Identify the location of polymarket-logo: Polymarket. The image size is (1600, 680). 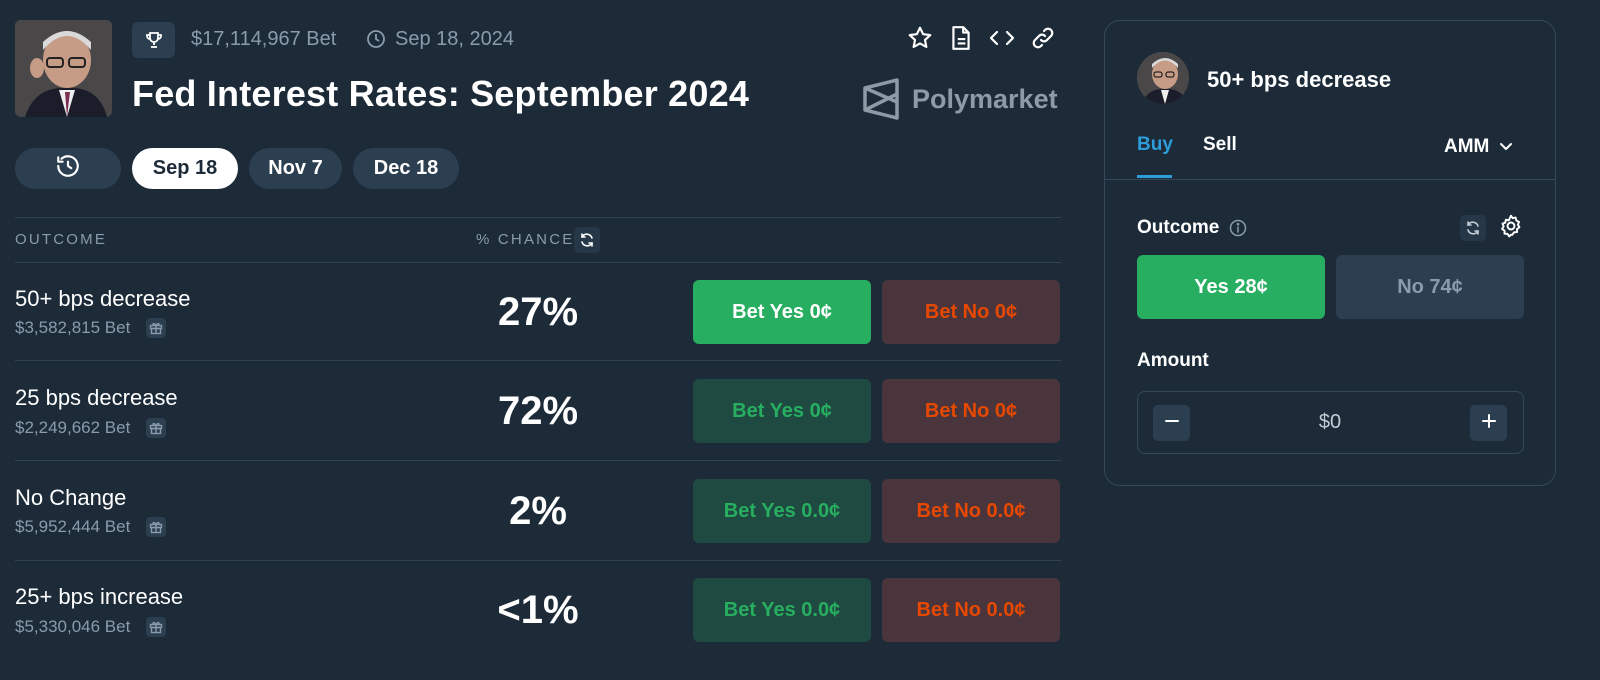
(960, 99).